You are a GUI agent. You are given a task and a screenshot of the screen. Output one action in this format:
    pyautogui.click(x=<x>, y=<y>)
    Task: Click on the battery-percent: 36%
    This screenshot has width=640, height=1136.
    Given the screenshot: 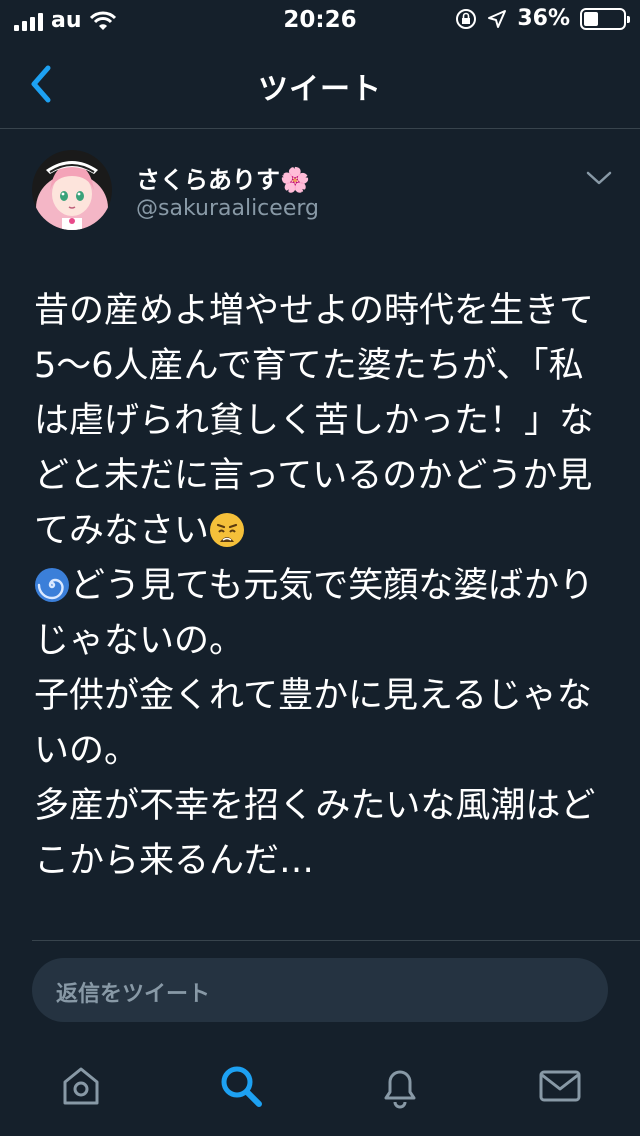 What is the action you would take?
    pyautogui.click(x=543, y=18)
    